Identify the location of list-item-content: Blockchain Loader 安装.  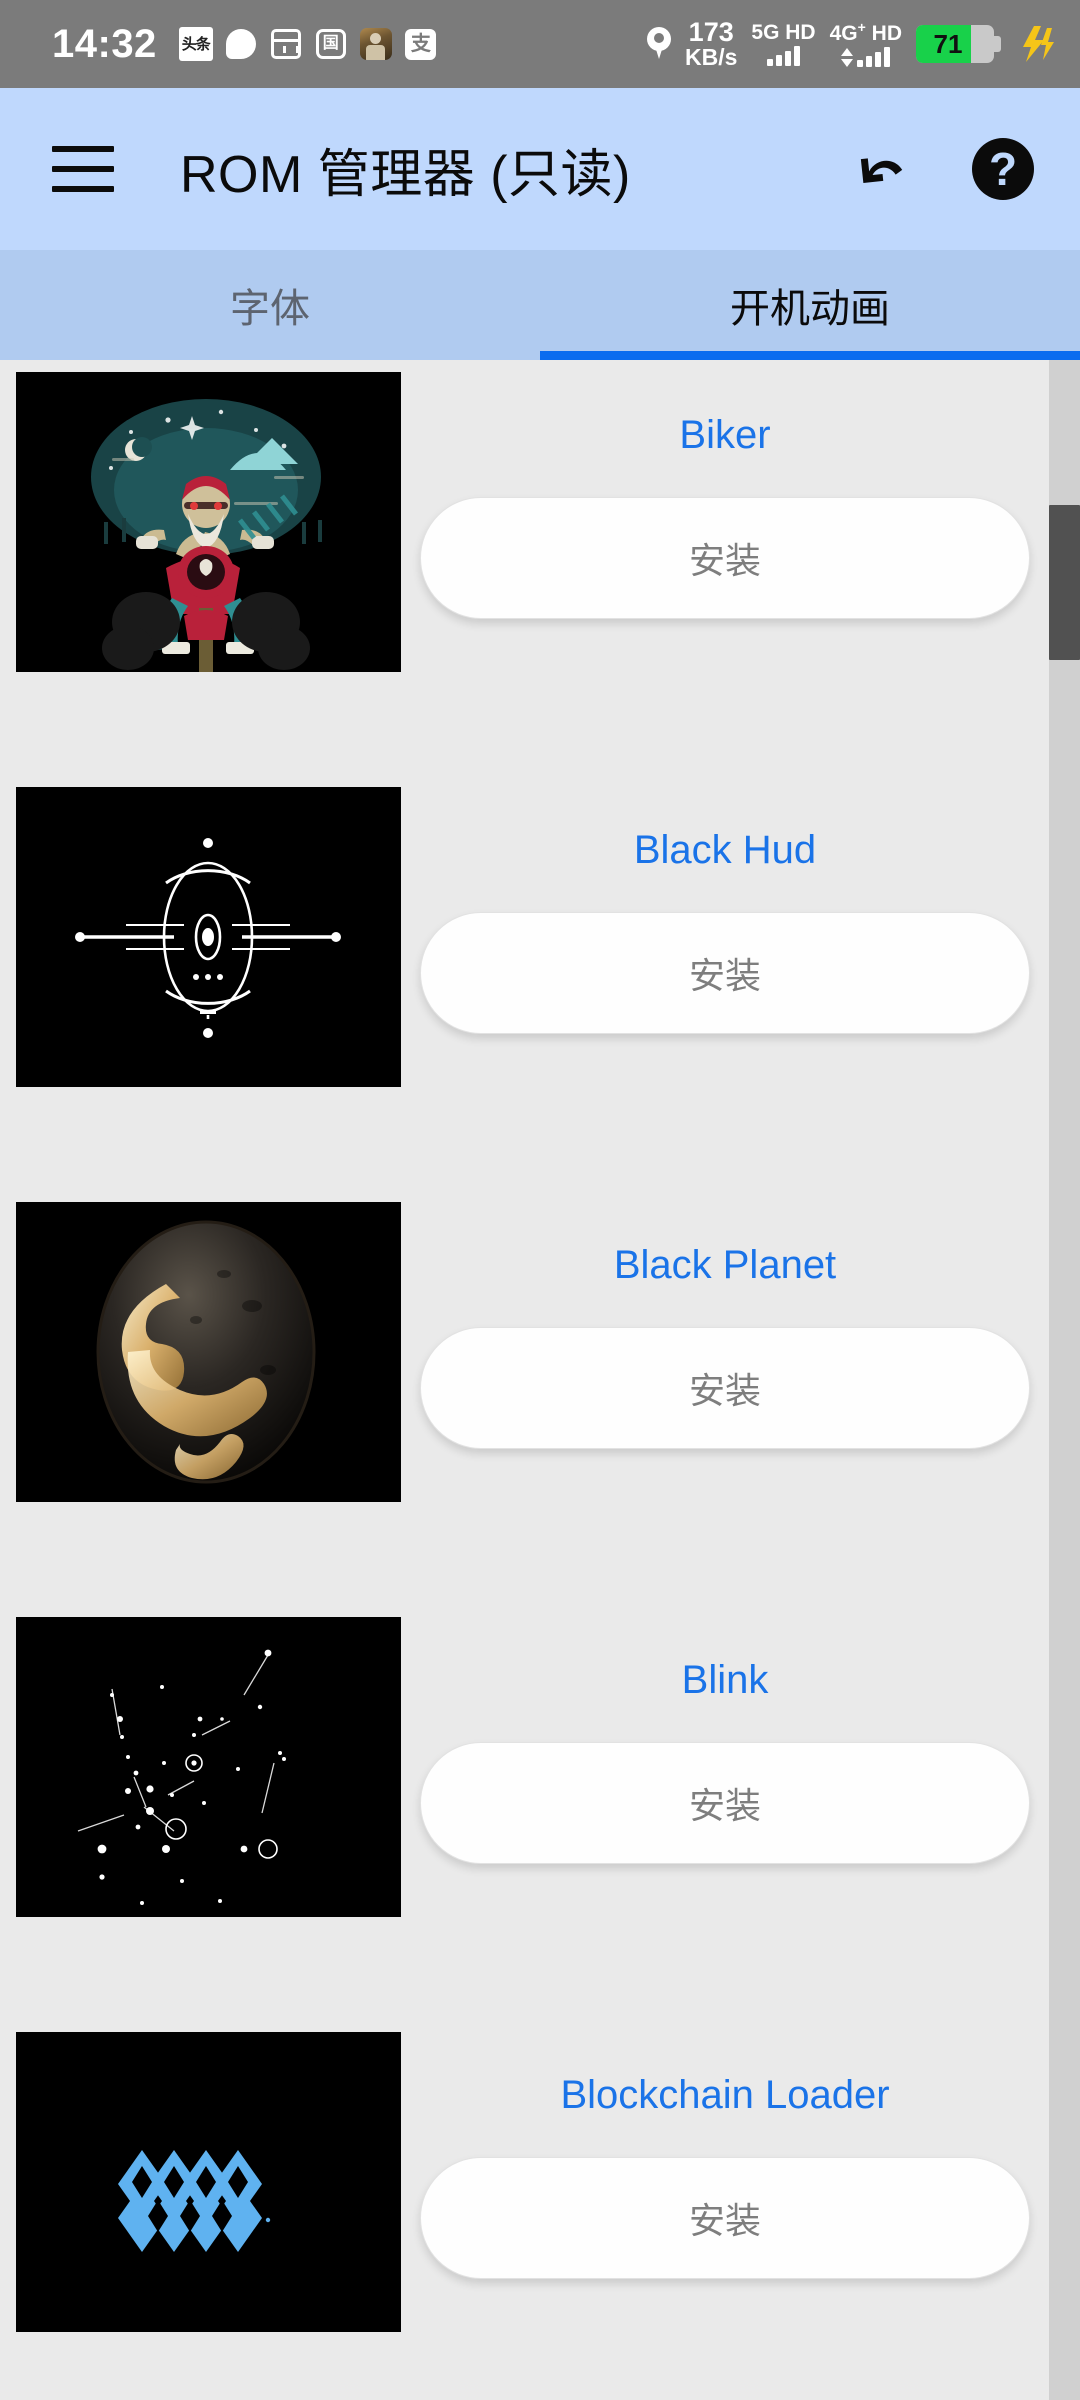
(725, 2149).